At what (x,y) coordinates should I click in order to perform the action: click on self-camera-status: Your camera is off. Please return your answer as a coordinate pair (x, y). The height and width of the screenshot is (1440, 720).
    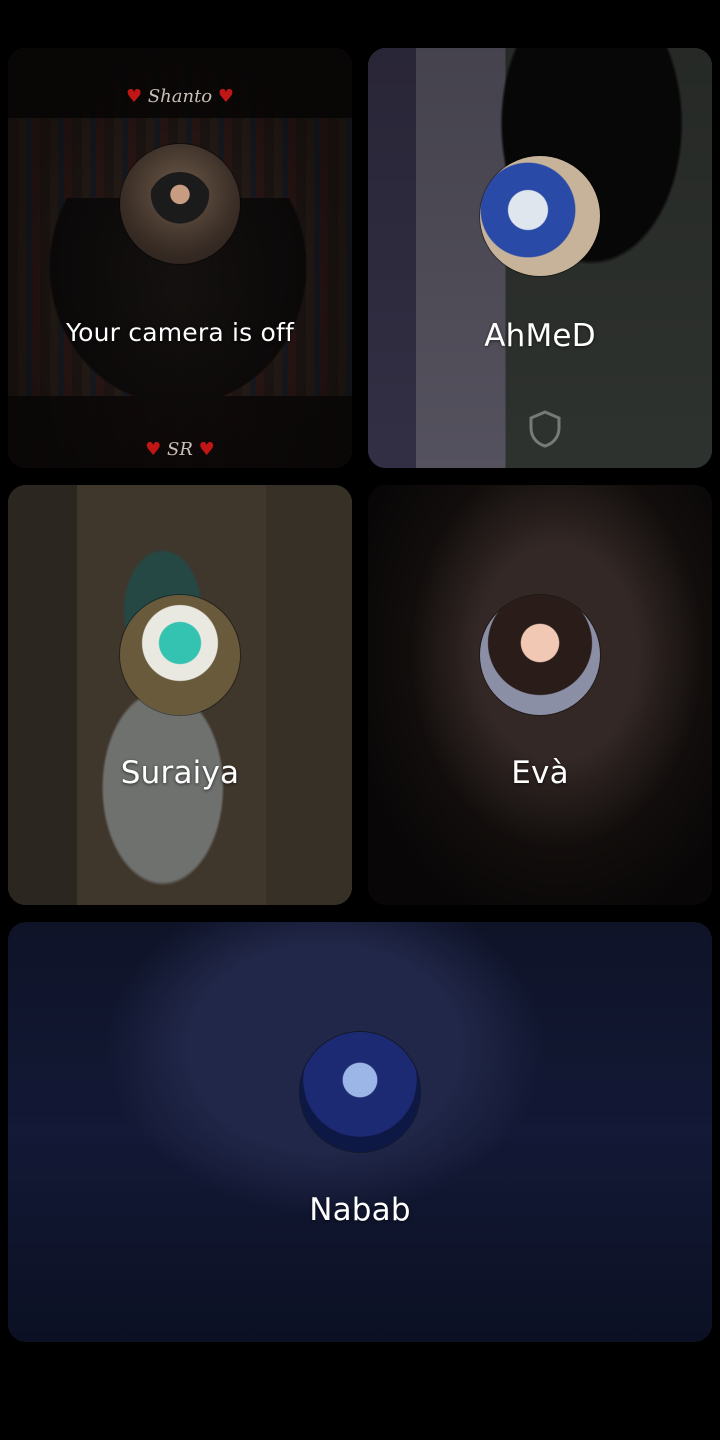
    Looking at the image, I should click on (180, 332).